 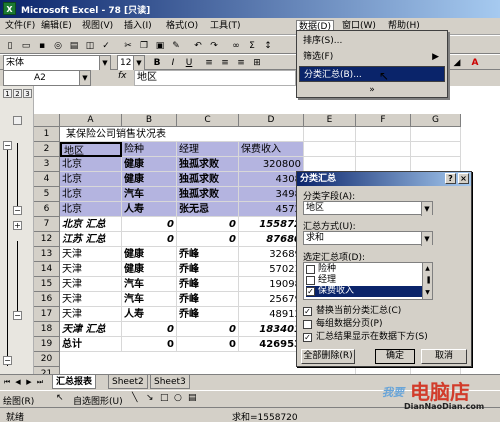 I want to click on cancel-button: 取消, so click(x=444, y=356).